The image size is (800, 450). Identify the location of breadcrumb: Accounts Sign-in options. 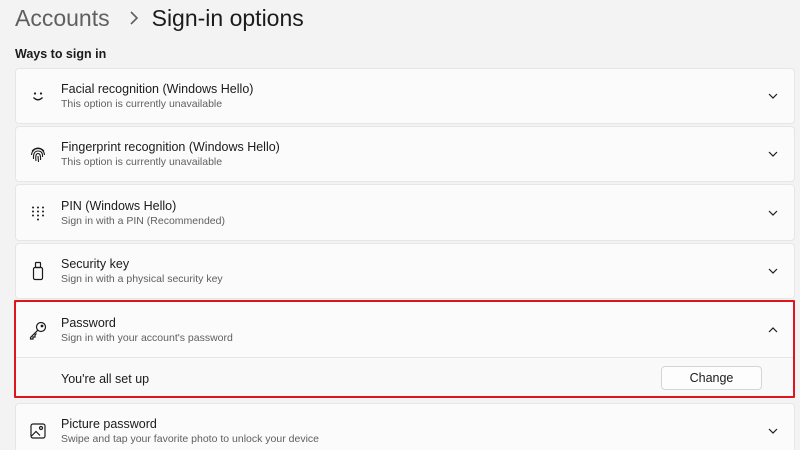
(159, 18).